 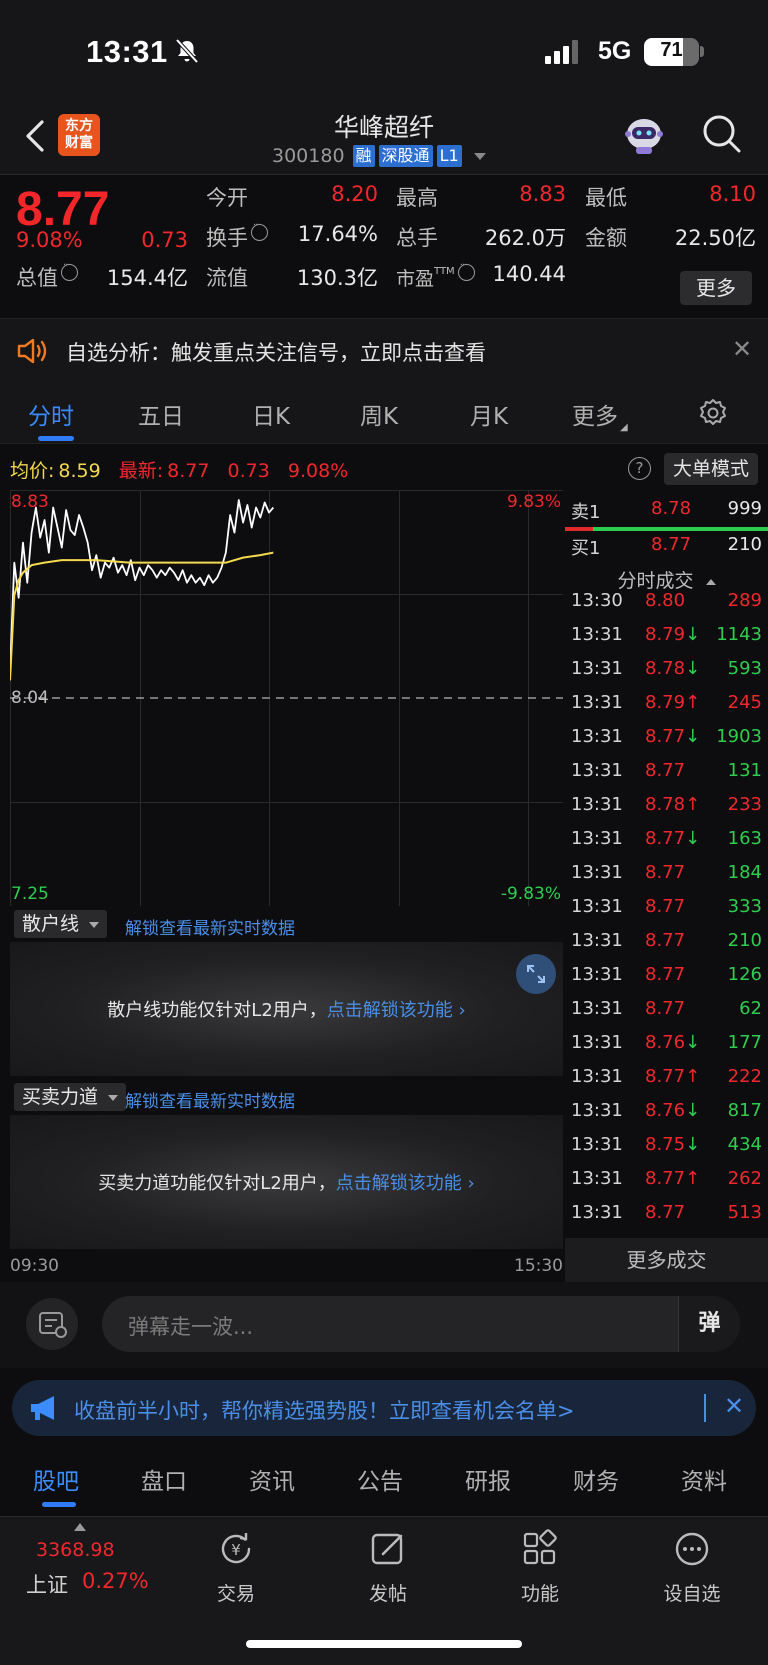 What do you see at coordinates (47, 1585) in the screenshot?
I see `index-name: 上证` at bounding box center [47, 1585].